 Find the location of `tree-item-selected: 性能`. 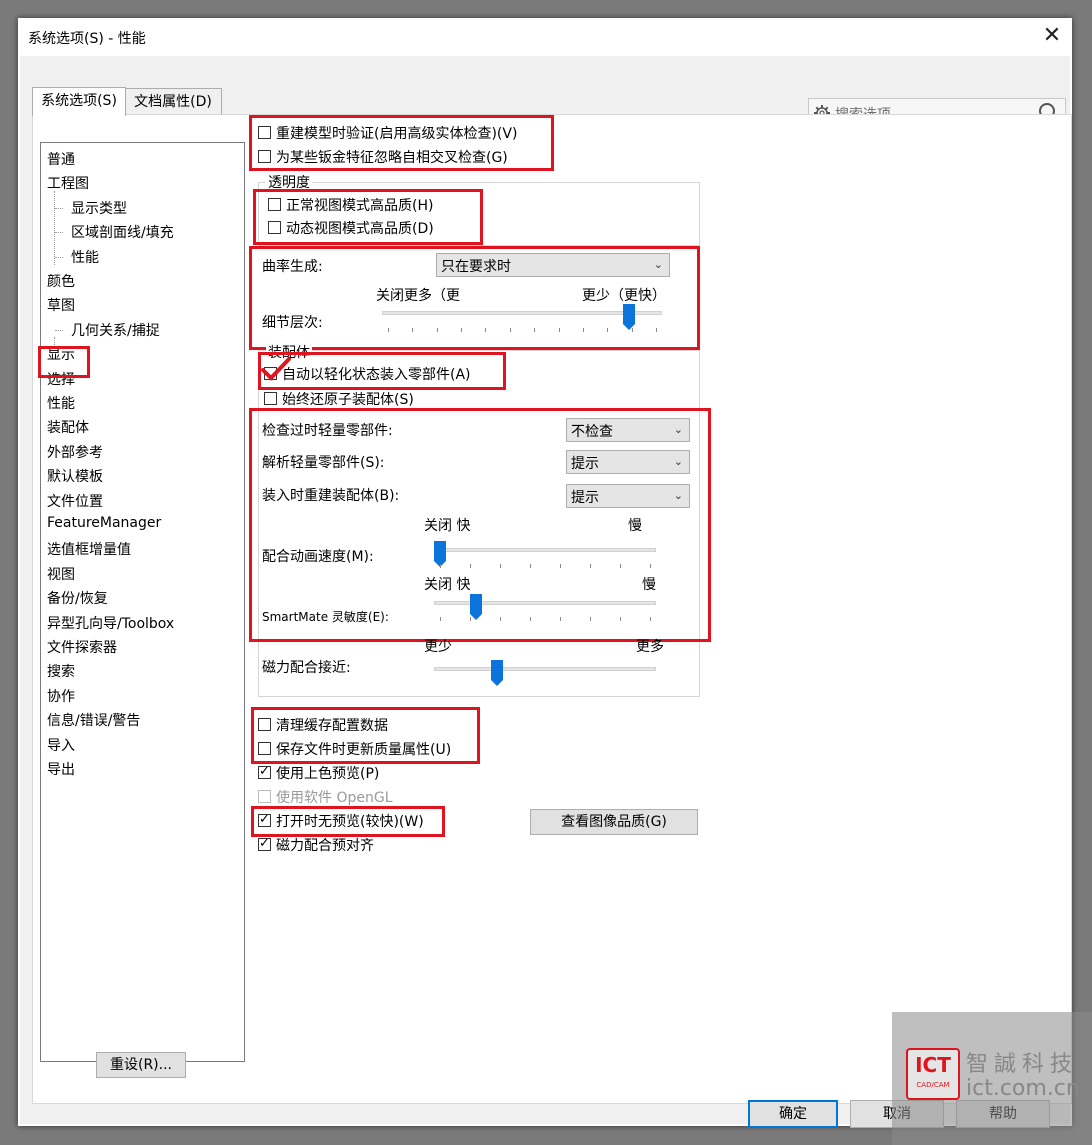

tree-item-selected: 性能 is located at coordinates (61, 403).